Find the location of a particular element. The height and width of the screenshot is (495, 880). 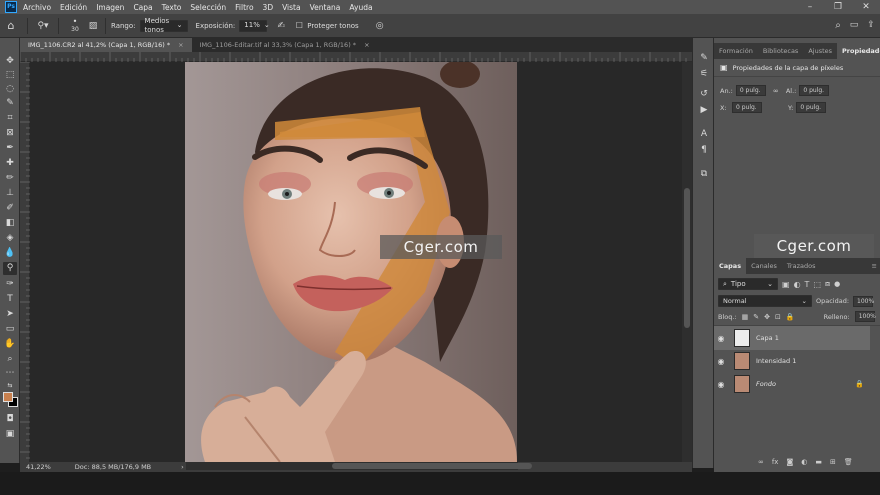

close-icon: ✕ is located at coordinates (866, 7).